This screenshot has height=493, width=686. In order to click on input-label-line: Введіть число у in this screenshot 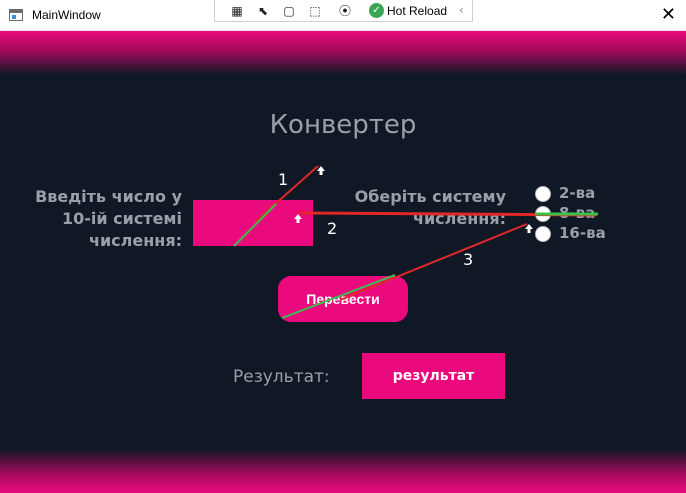, I will do `click(108, 196)`.